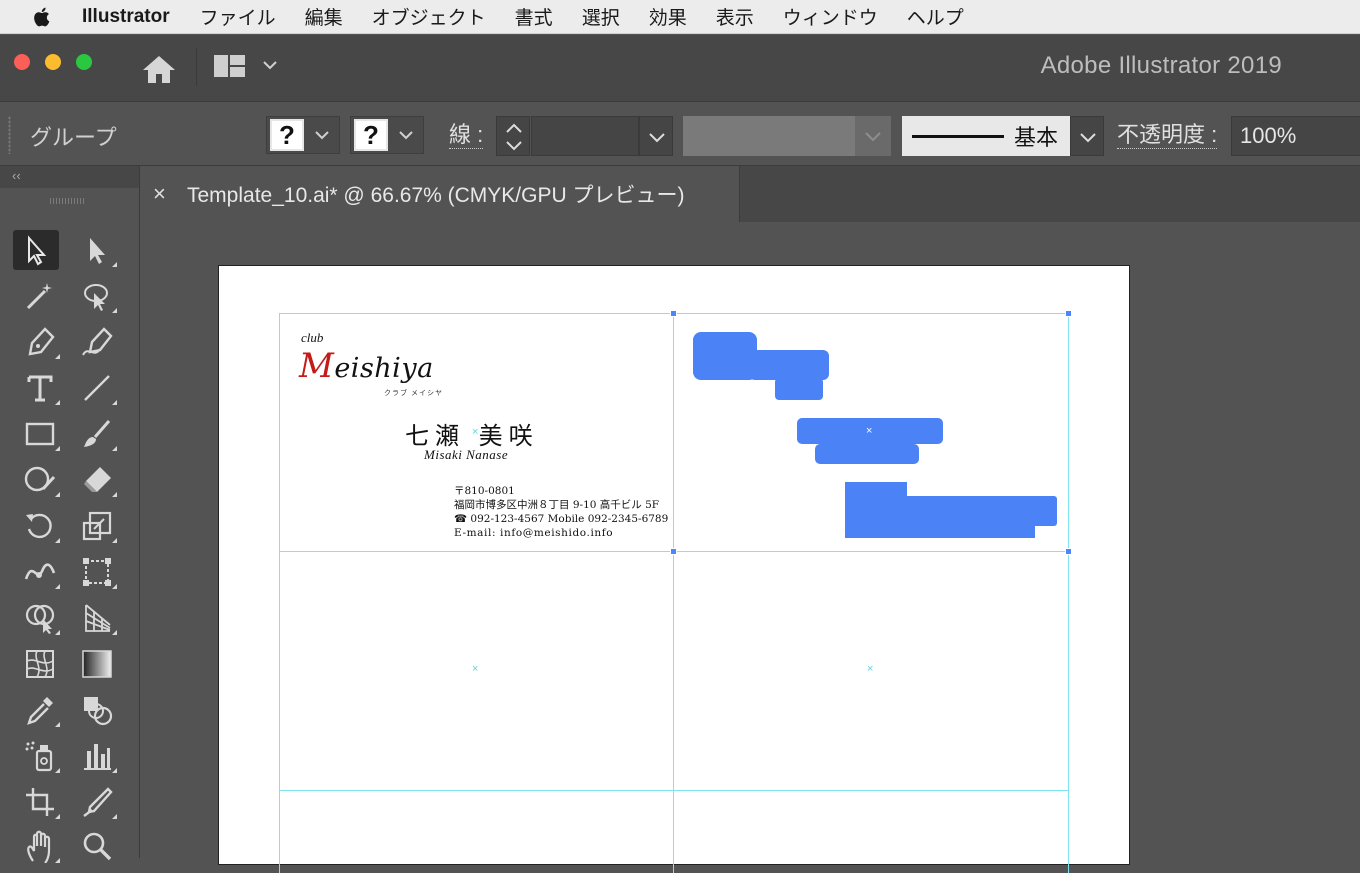  Describe the element at coordinates (475, 669) in the screenshot. I see `center-mark: ×` at that location.